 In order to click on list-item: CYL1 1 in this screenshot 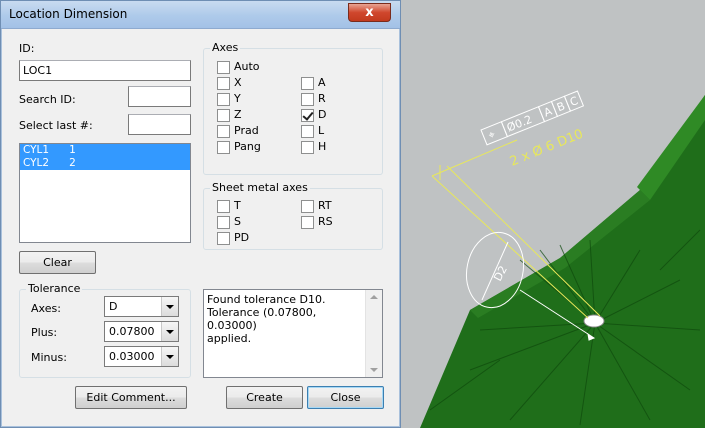, I will do `click(105, 150)`.